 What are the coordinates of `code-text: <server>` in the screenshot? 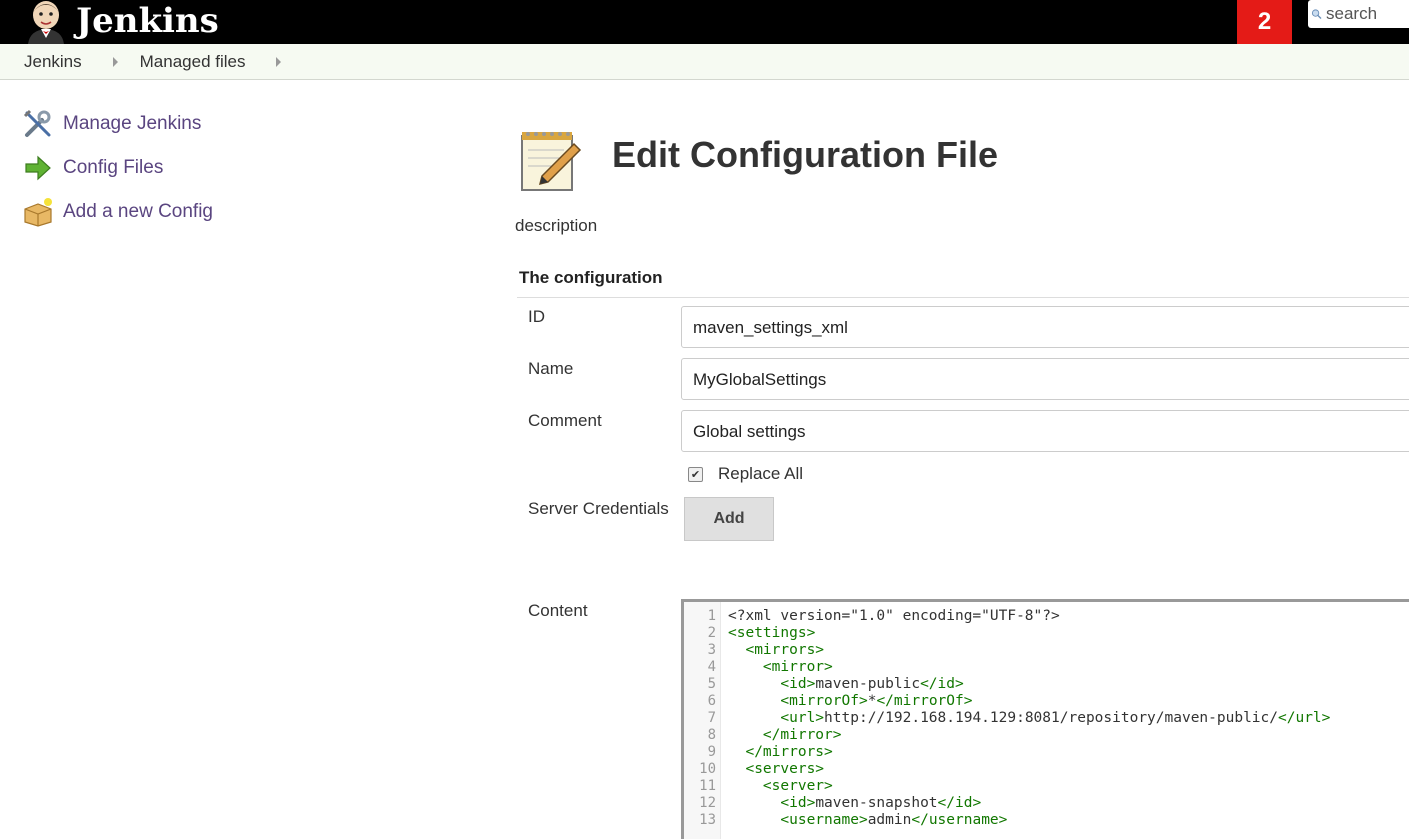 It's located at (797, 786).